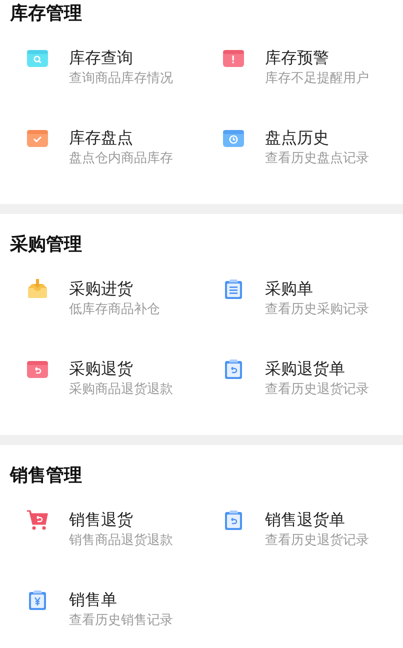  What do you see at coordinates (317, 520) in the screenshot?
I see `menu-item-title: 销售退货单` at bounding box center [317, 520].